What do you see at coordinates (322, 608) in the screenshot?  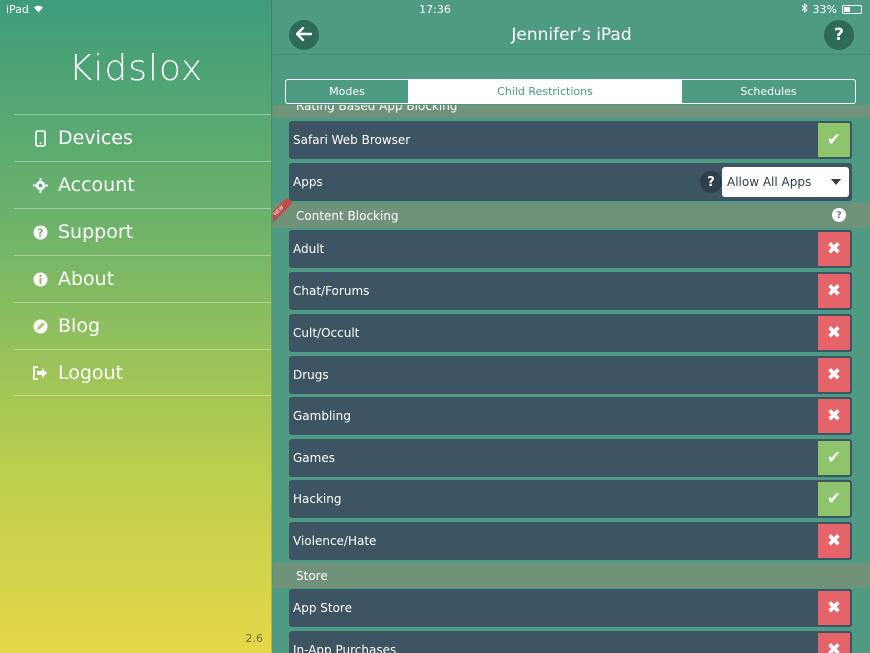 I see `row-label: App Store` at bounding box center [322, 608].